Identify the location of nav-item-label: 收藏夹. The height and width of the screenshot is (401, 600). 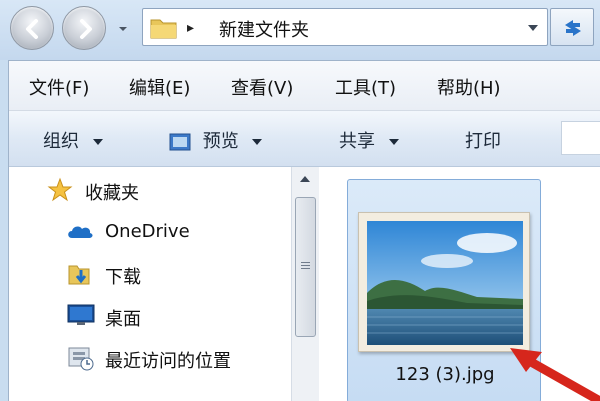
(112, 193).